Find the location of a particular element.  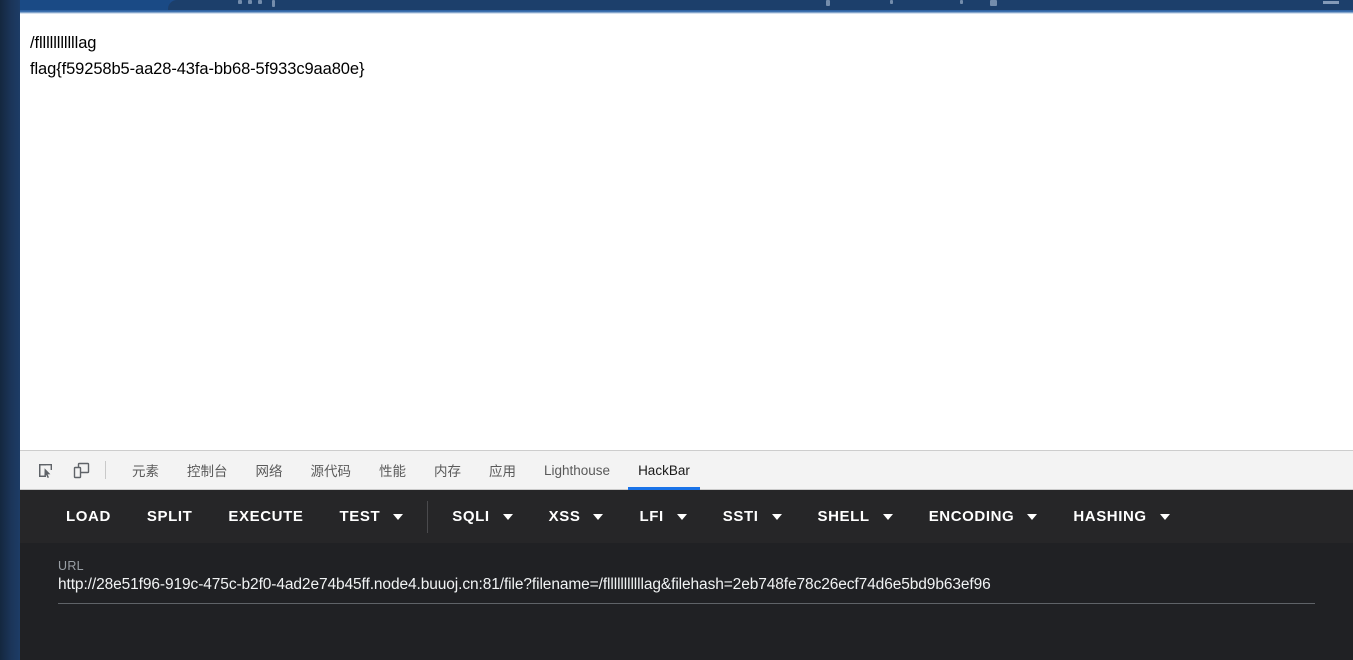

hackbar-split-button: SPLIT is located at coordinates (170, 516).